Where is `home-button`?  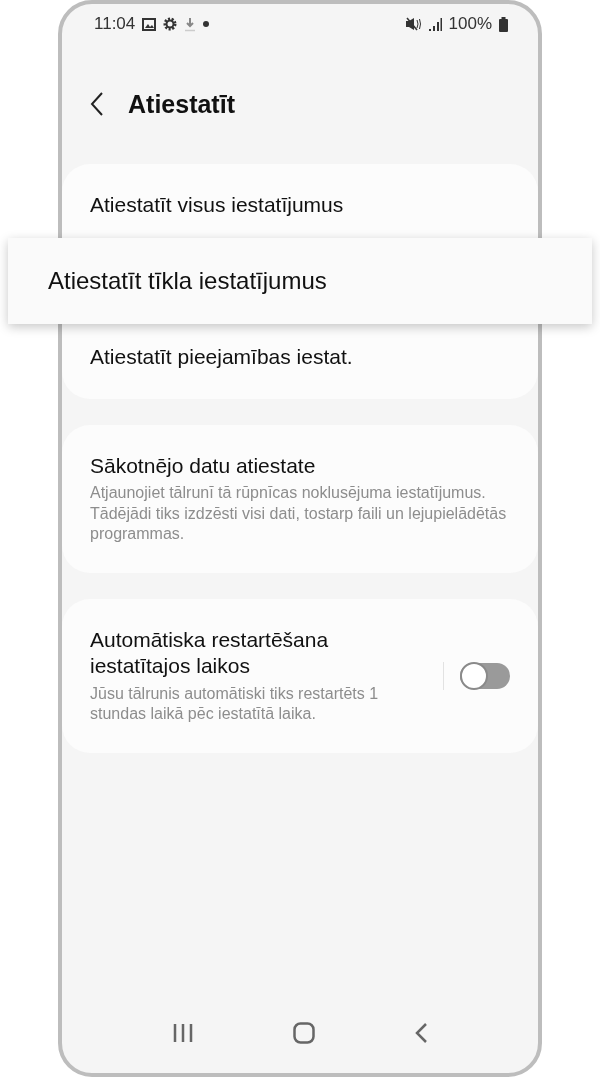
home-button is located at coordinates (304, 1033).